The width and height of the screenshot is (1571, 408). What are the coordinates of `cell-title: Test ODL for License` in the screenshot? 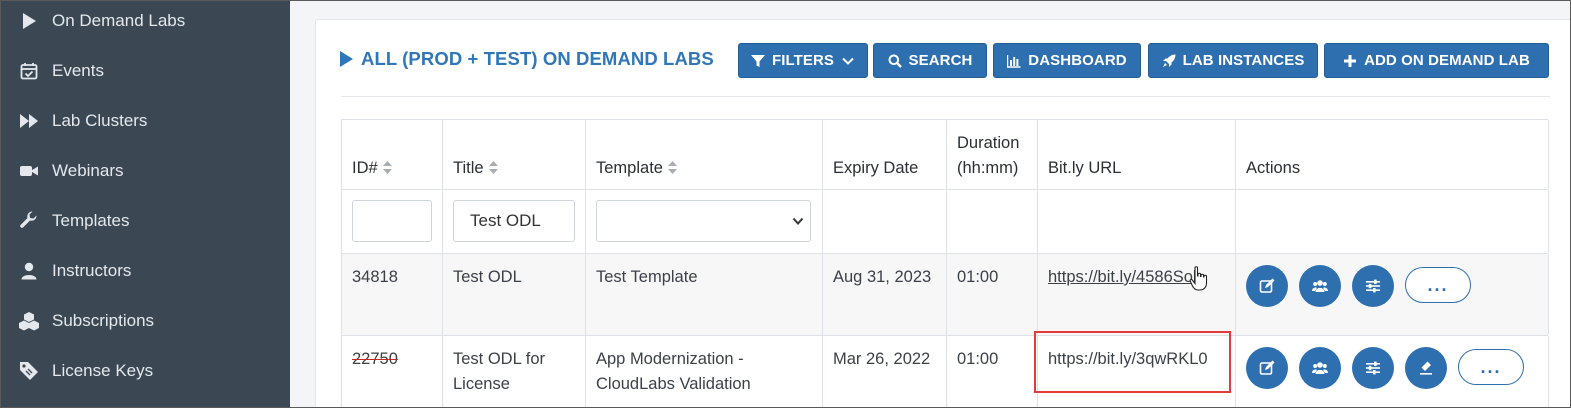 It's located at (514, 371).